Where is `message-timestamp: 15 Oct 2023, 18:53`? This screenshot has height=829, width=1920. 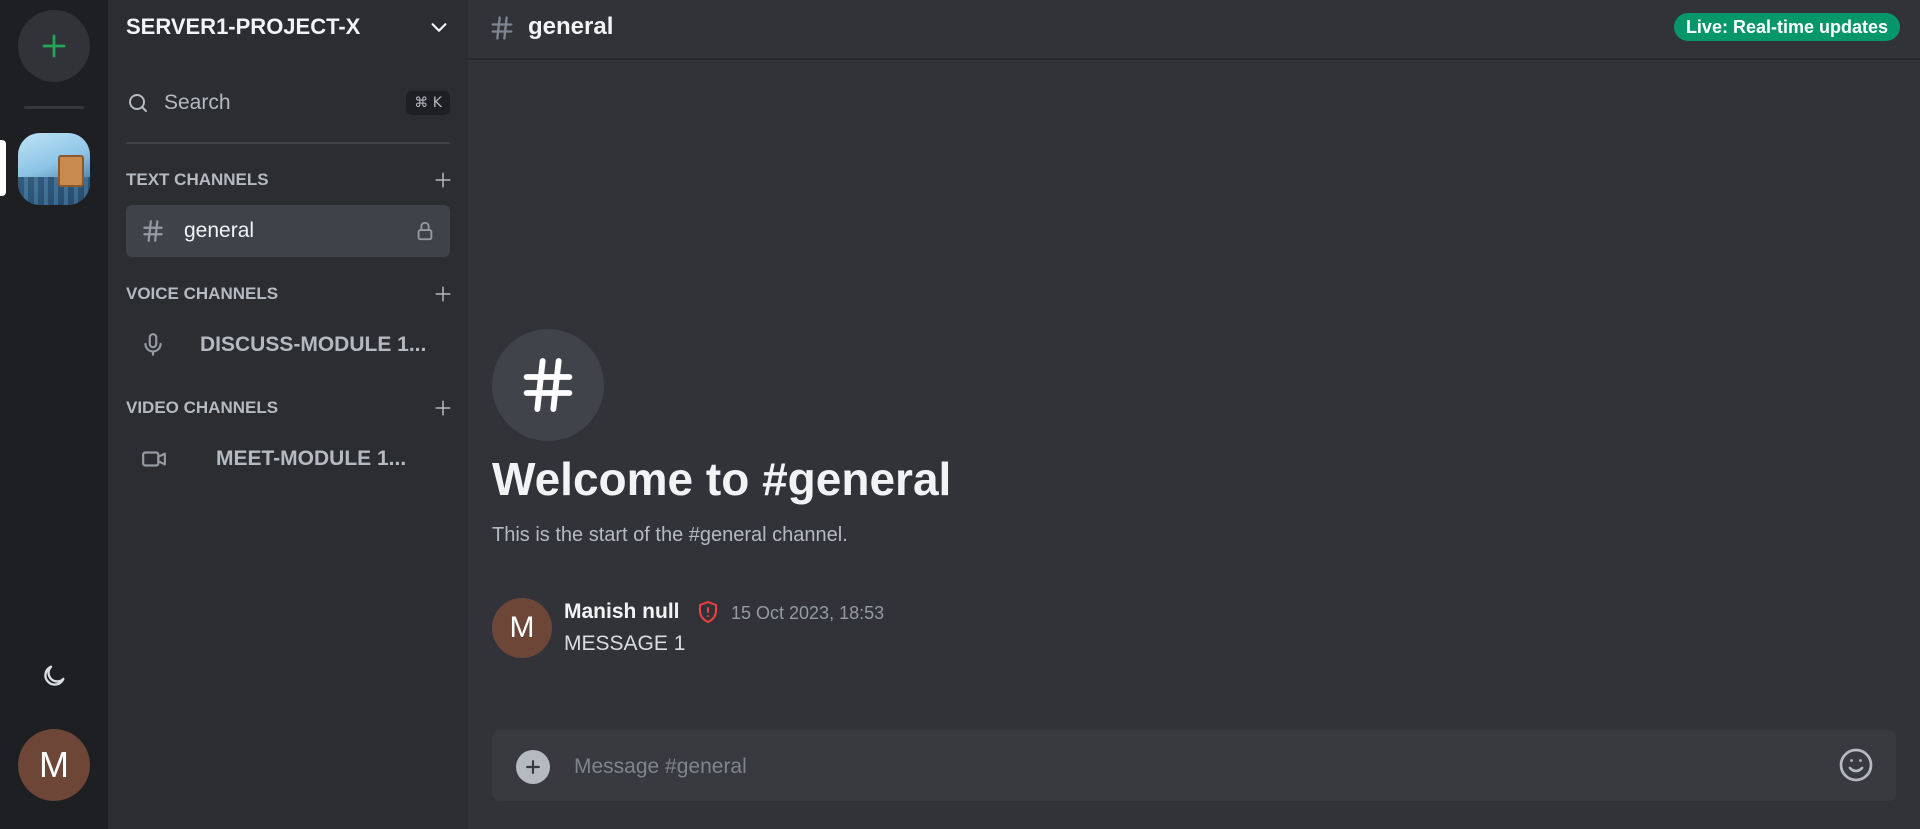 message-timestamp: 15 Oct 2023, 18:53 is located at coordinates (808, 613).